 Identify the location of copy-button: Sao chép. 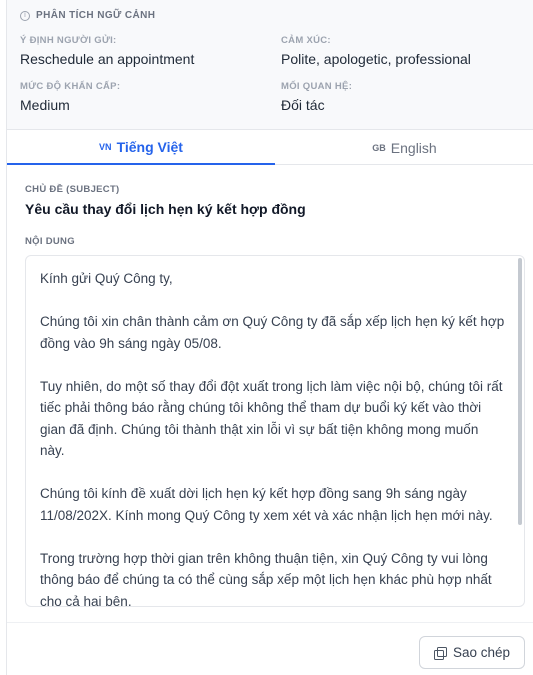
(472, 652).